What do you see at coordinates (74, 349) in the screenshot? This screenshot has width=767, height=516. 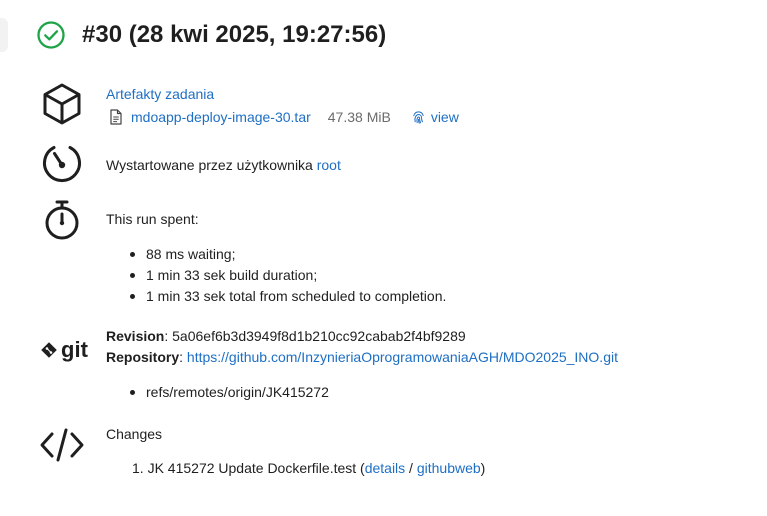 I see `git-logo-text: git` at bounding box center [74, 349].